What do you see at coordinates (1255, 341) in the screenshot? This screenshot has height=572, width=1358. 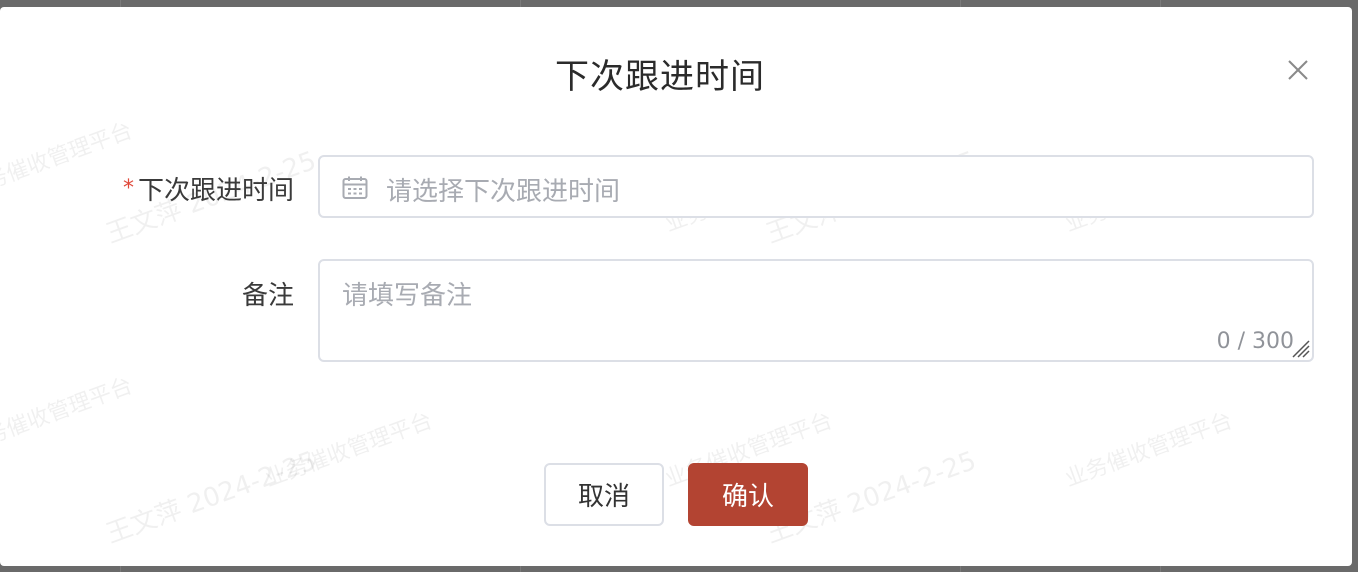 I see `character-counter: 0 / 300` at bounding box center [1255, 341].